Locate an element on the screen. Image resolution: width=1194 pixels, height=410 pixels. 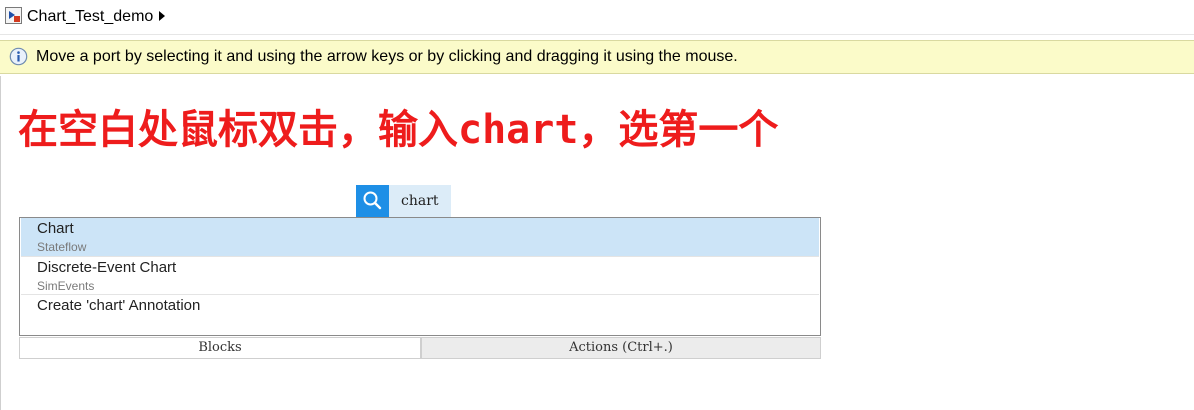
result-library: SimEvents is located at coordinates (66, 286).